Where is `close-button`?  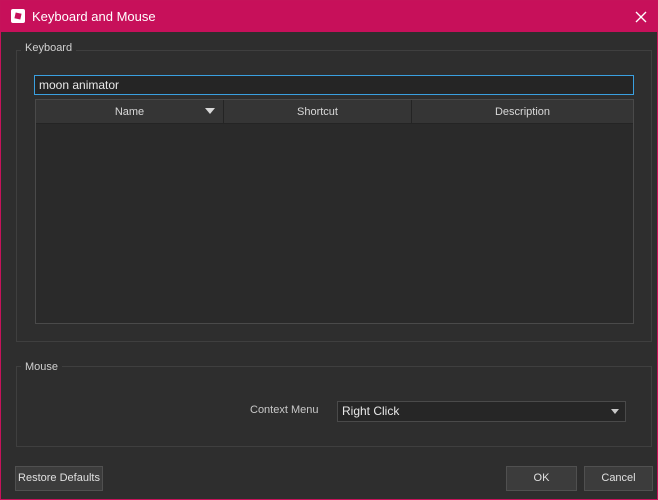
close-button is located at coordinates (641, 17).